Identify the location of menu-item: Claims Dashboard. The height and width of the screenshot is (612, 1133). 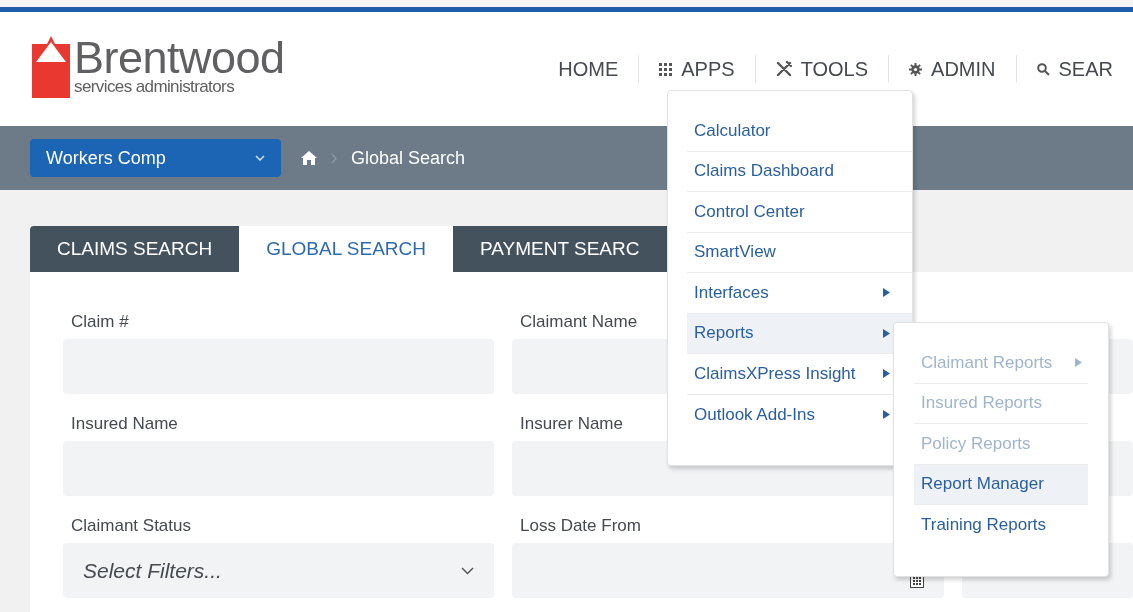
(799, 171).